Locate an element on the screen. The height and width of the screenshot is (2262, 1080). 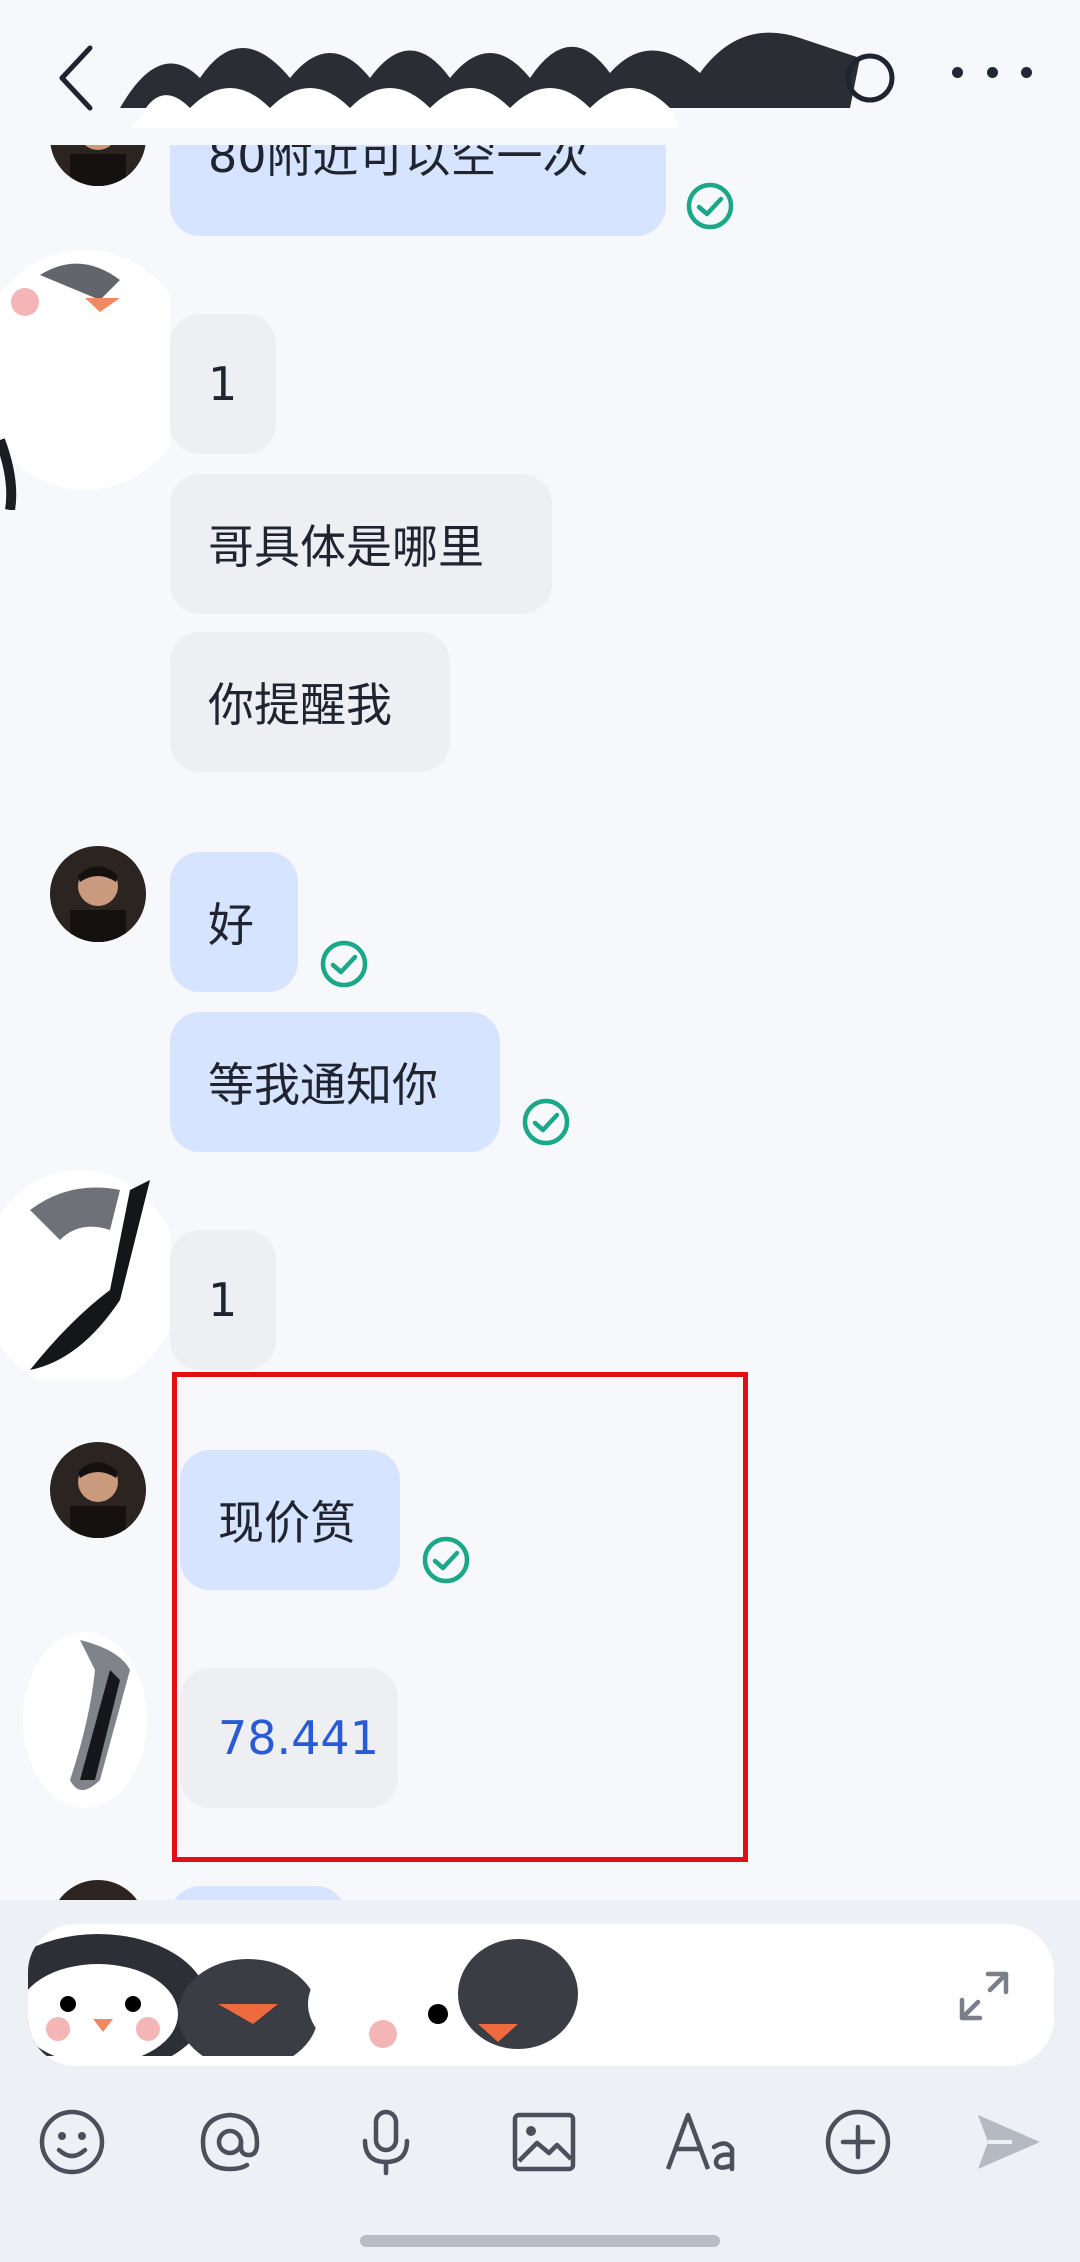
composer-toolbar is located at coordinates (540, 2145).